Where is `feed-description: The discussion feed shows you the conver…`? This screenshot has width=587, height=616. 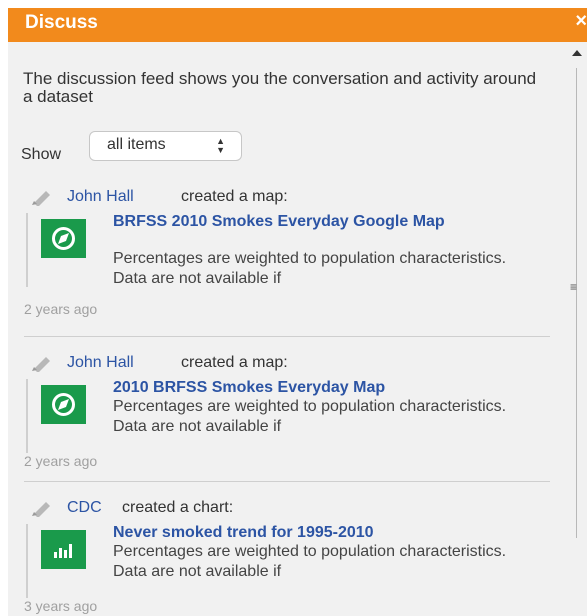 feed-description: The discussion feed shows you the conver… is located at coordinates (280, 87).